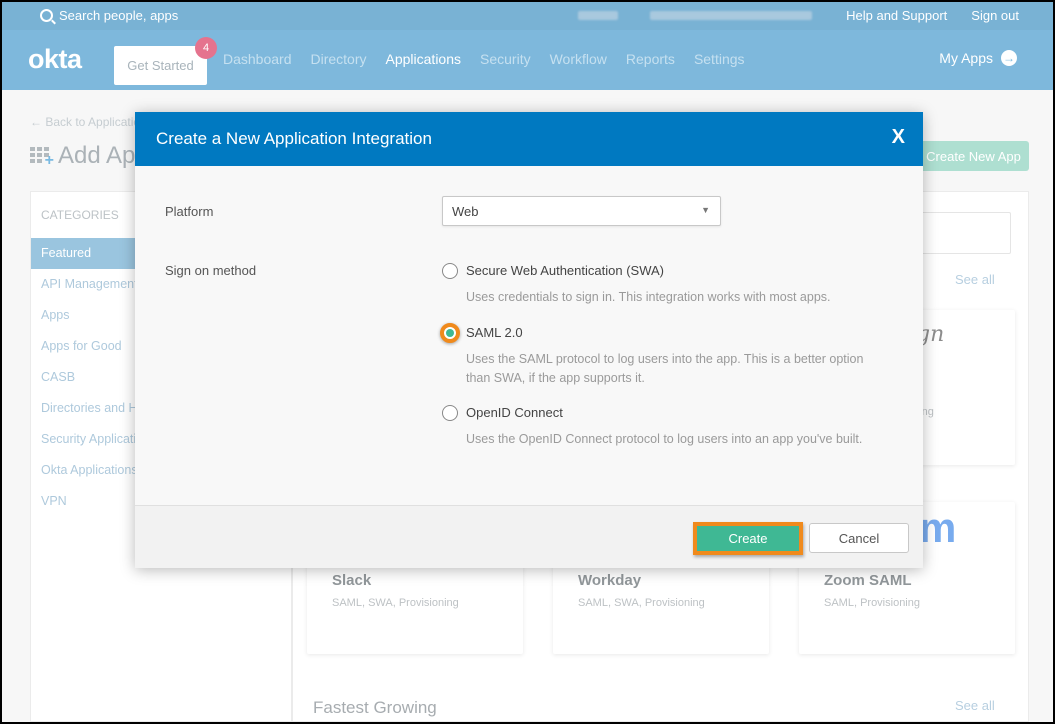  I want to click on sign-out-link: Sign out, so click(995, 15).